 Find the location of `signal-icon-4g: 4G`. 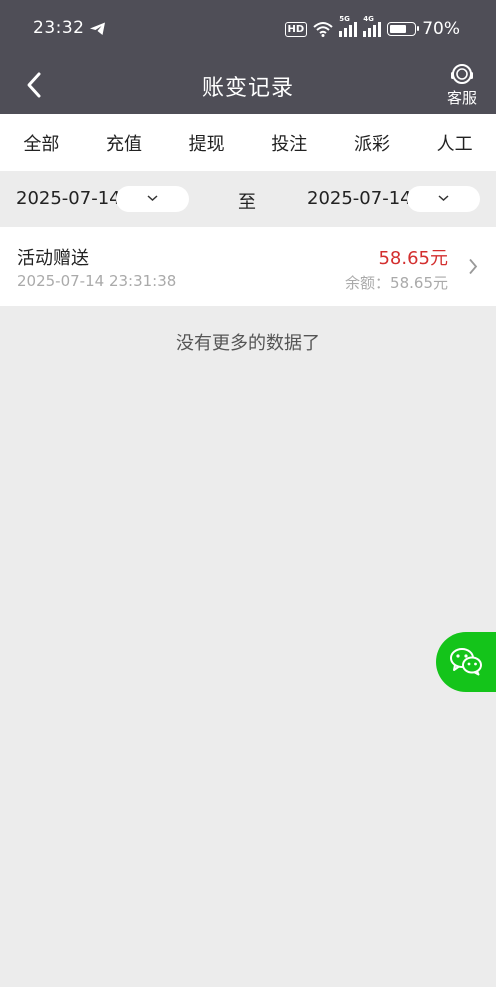

signal-icon-4g: 4G is located at coordinates (372, 26).